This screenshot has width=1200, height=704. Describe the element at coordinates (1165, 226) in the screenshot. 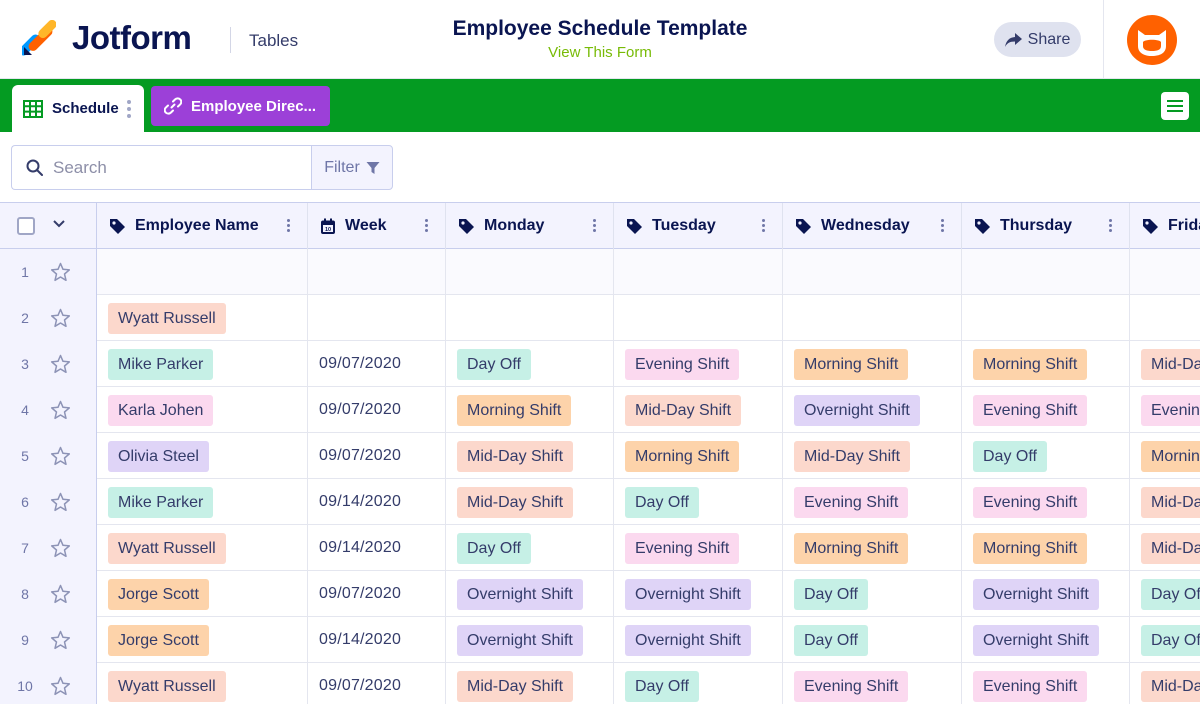

I see `column-header-friday: Friday` at that location.